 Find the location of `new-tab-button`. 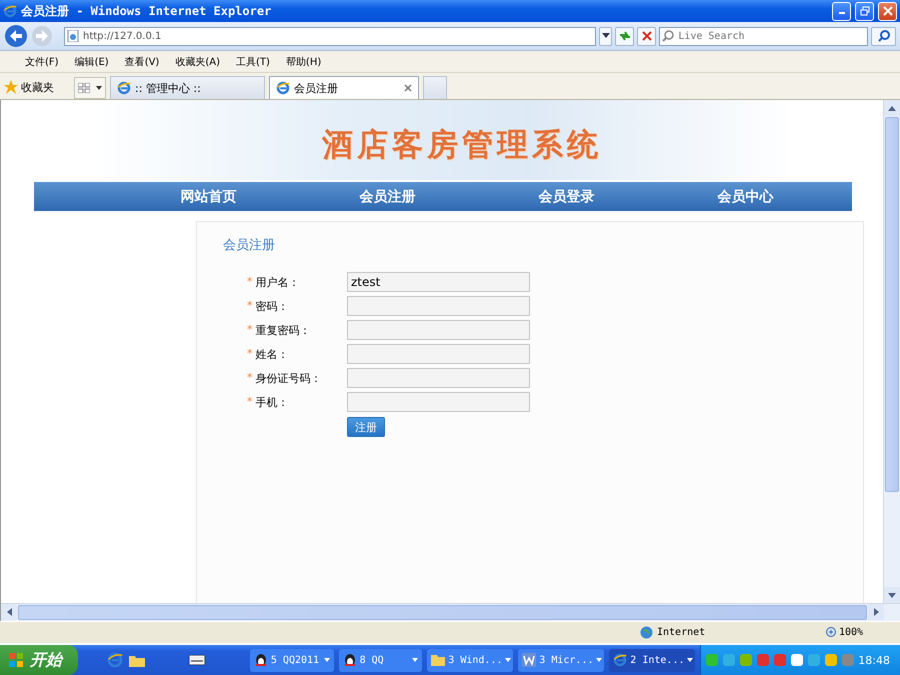

new-tab-button is located at coordinates (435, 87).